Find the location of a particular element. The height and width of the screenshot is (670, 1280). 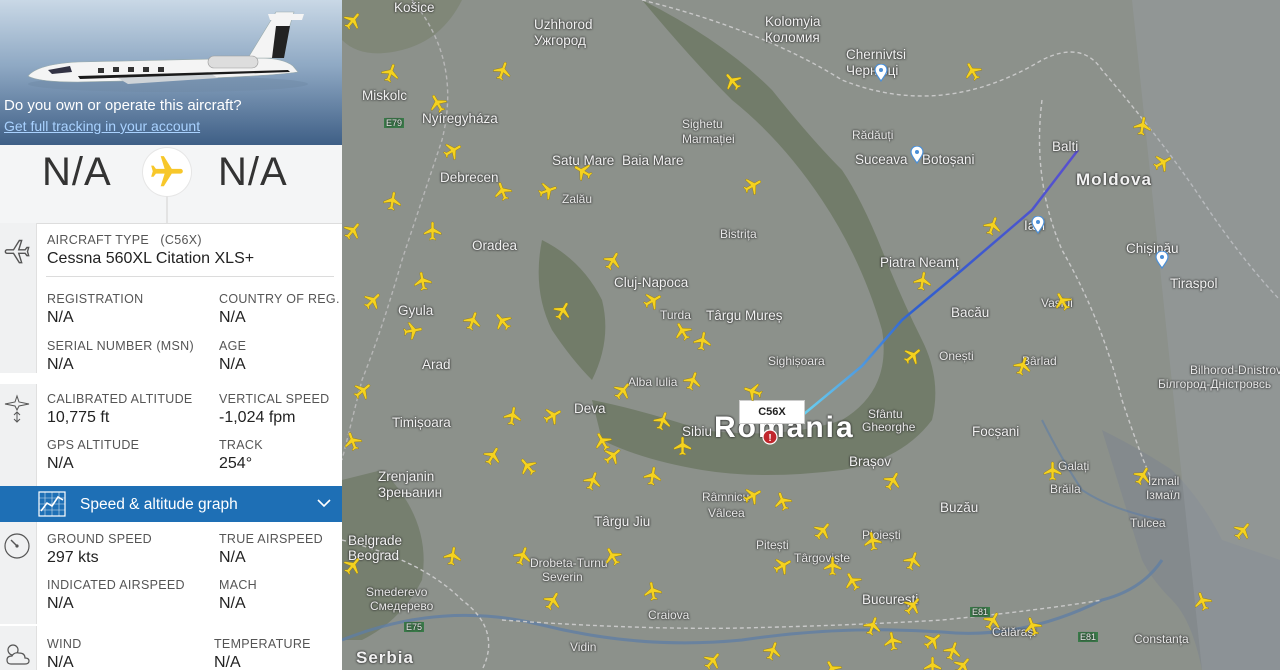

full-tracking-link: Get full tracking in your account is located at coordinates (102, 126).